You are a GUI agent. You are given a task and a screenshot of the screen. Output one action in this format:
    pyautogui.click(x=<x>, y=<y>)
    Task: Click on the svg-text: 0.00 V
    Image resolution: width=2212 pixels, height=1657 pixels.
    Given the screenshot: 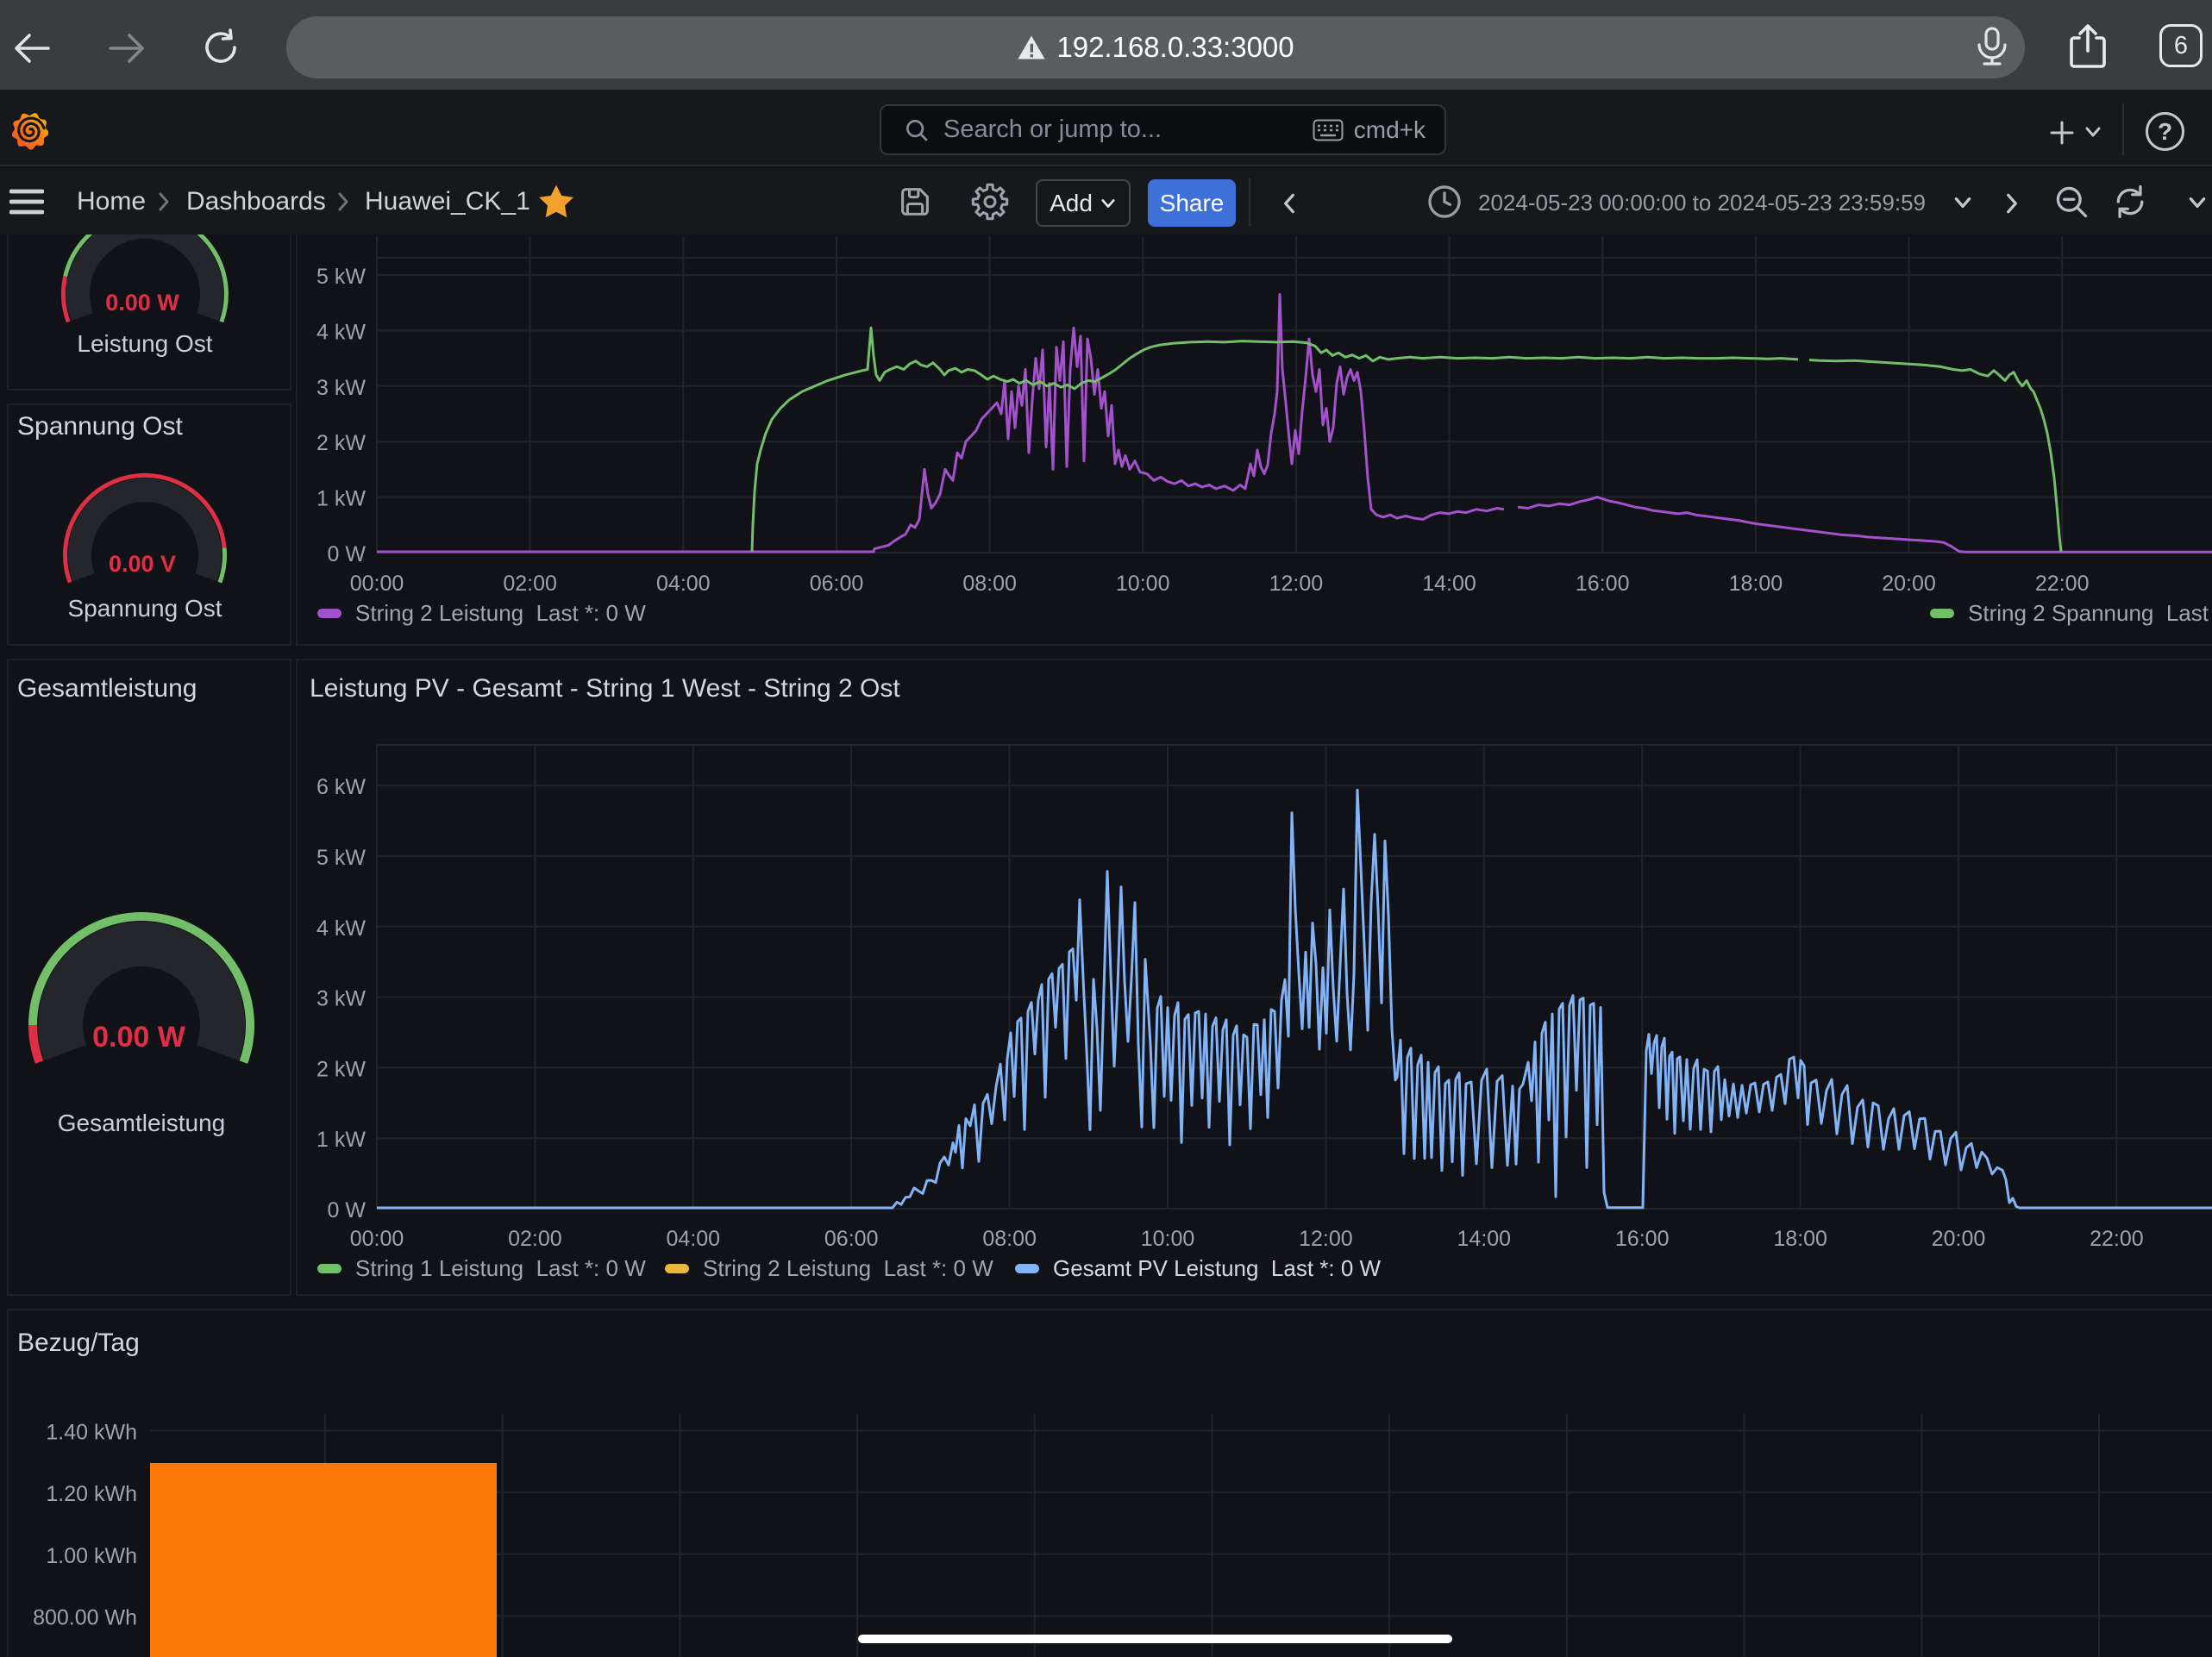 What is the action you would take?
    pyautogui.click(x=142, y=564)
    